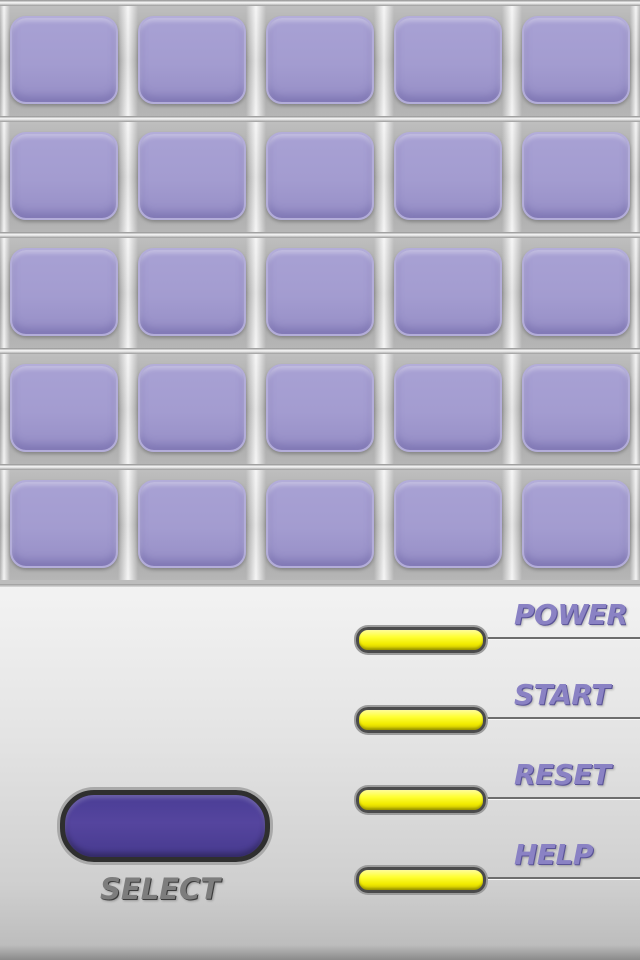 The width and height of the screenshot is (640, 960). What do you see at coordinates (562, 774) in the screenshot?
I see `reset-label: RESET` at bounding box center [562, 774].